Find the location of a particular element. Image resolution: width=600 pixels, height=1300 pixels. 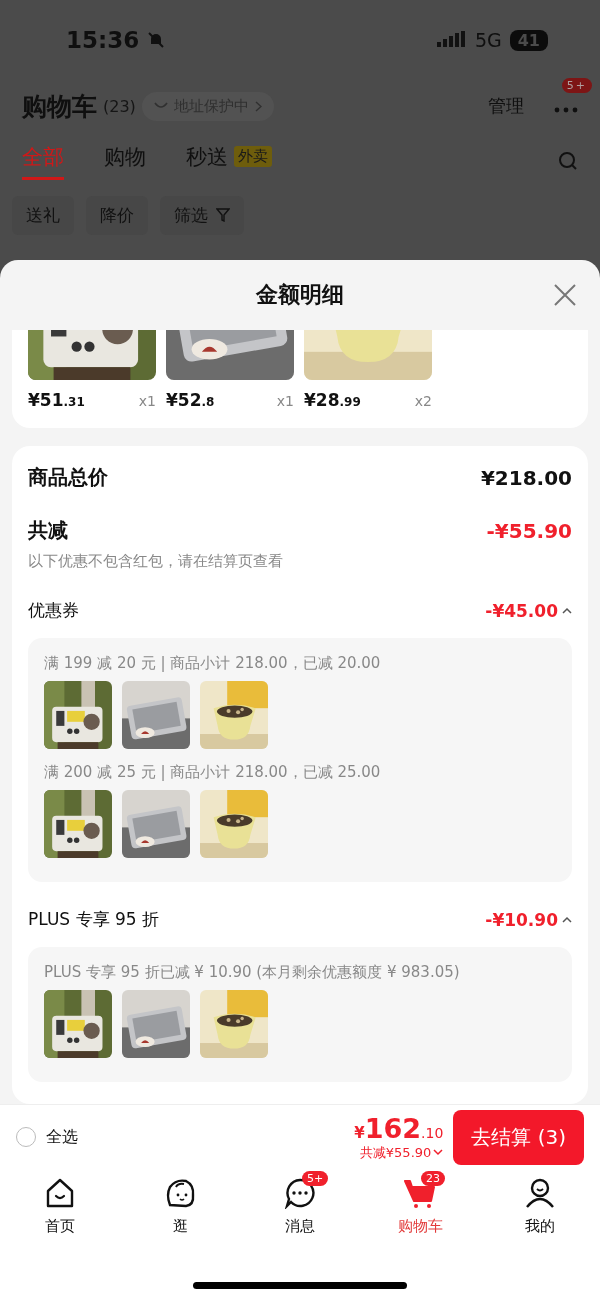

sheet-title: 金额明细 is located at coordinates (300, 295).